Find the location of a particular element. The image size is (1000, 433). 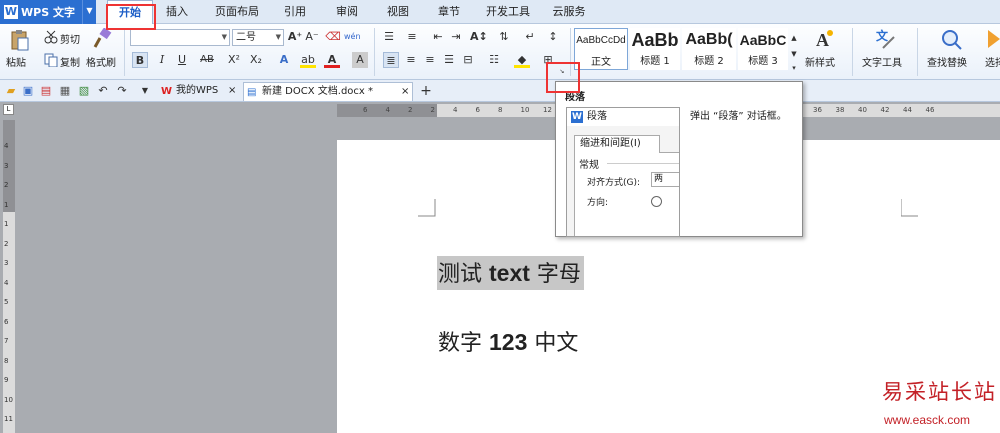

highlight-home-tab is located at coordinates (131, 17).